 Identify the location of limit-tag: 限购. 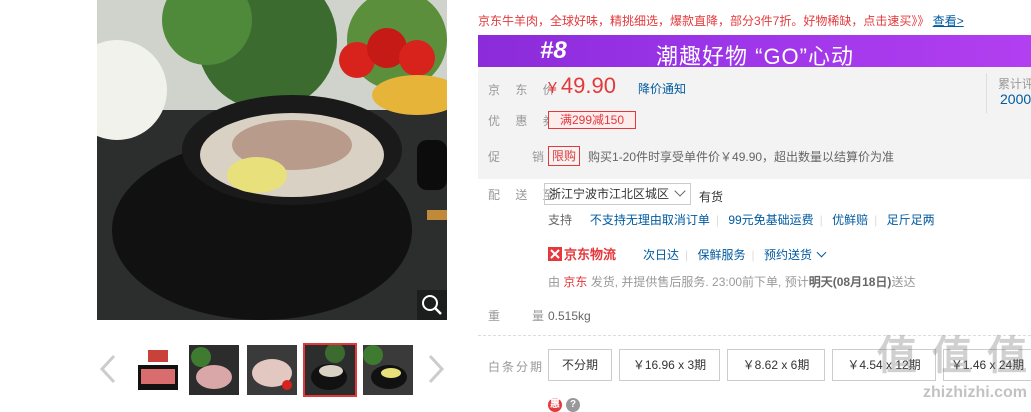
(564, 156).